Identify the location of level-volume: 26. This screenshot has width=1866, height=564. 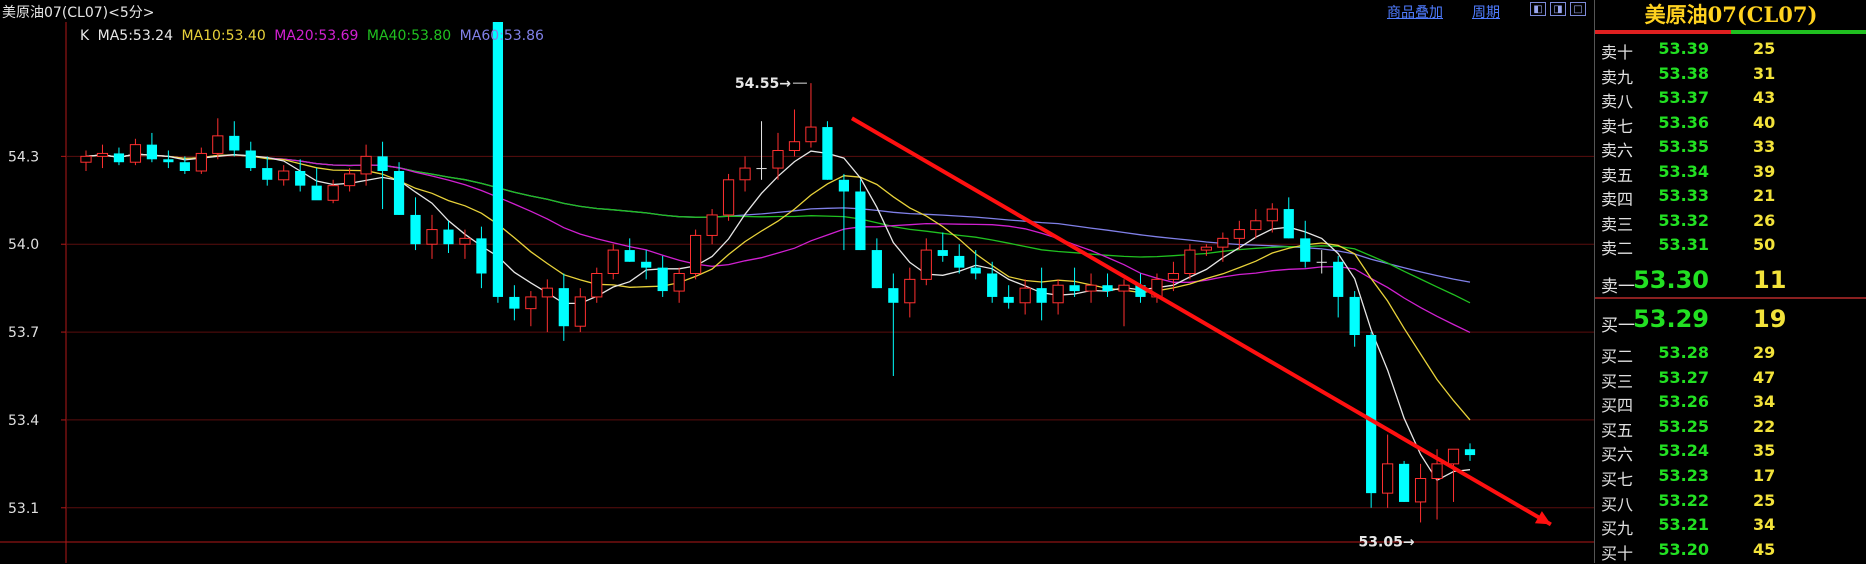
(1764, 220).